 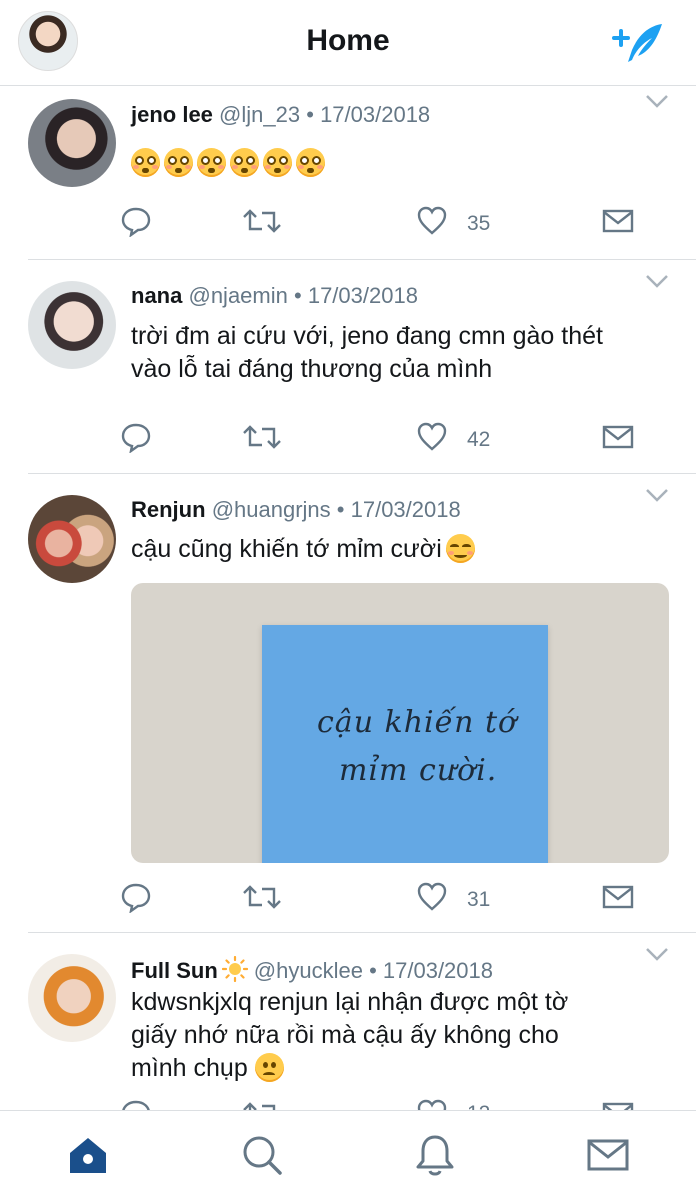 What do you see at coordinates (345, 1035) in the screenshot?
I see `tweet-text-line: giấy nhớ nữa rồi mà cậu ấy không cho` at bounding box center [345, 1035].